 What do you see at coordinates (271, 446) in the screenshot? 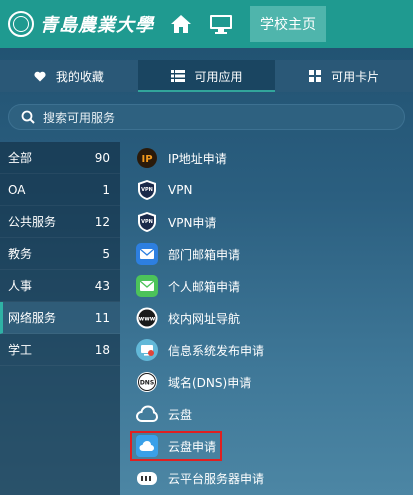
I see `app-cloud-drive-request: 云盘申请` at bounding box center [271, 446].